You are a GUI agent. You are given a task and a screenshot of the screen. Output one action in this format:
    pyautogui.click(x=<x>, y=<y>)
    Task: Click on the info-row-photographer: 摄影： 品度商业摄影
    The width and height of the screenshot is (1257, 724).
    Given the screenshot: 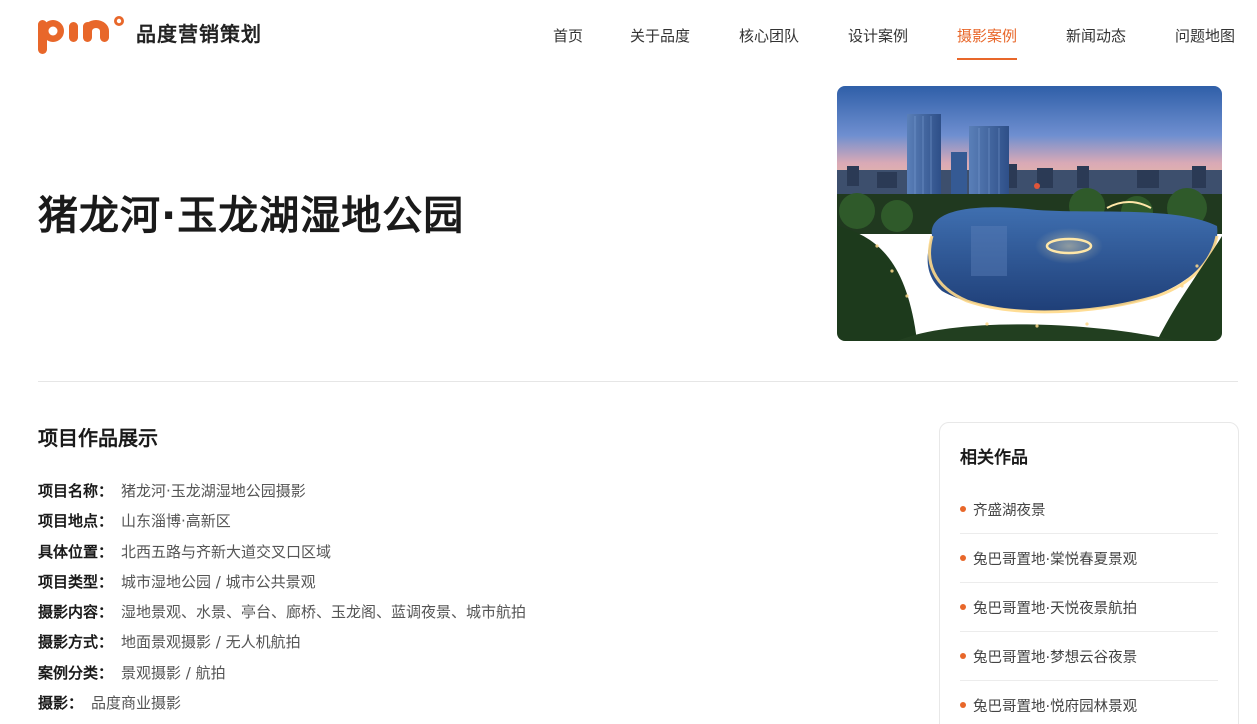 What is the action you would take?
    pyautogui.click(x=110, y=703)
    